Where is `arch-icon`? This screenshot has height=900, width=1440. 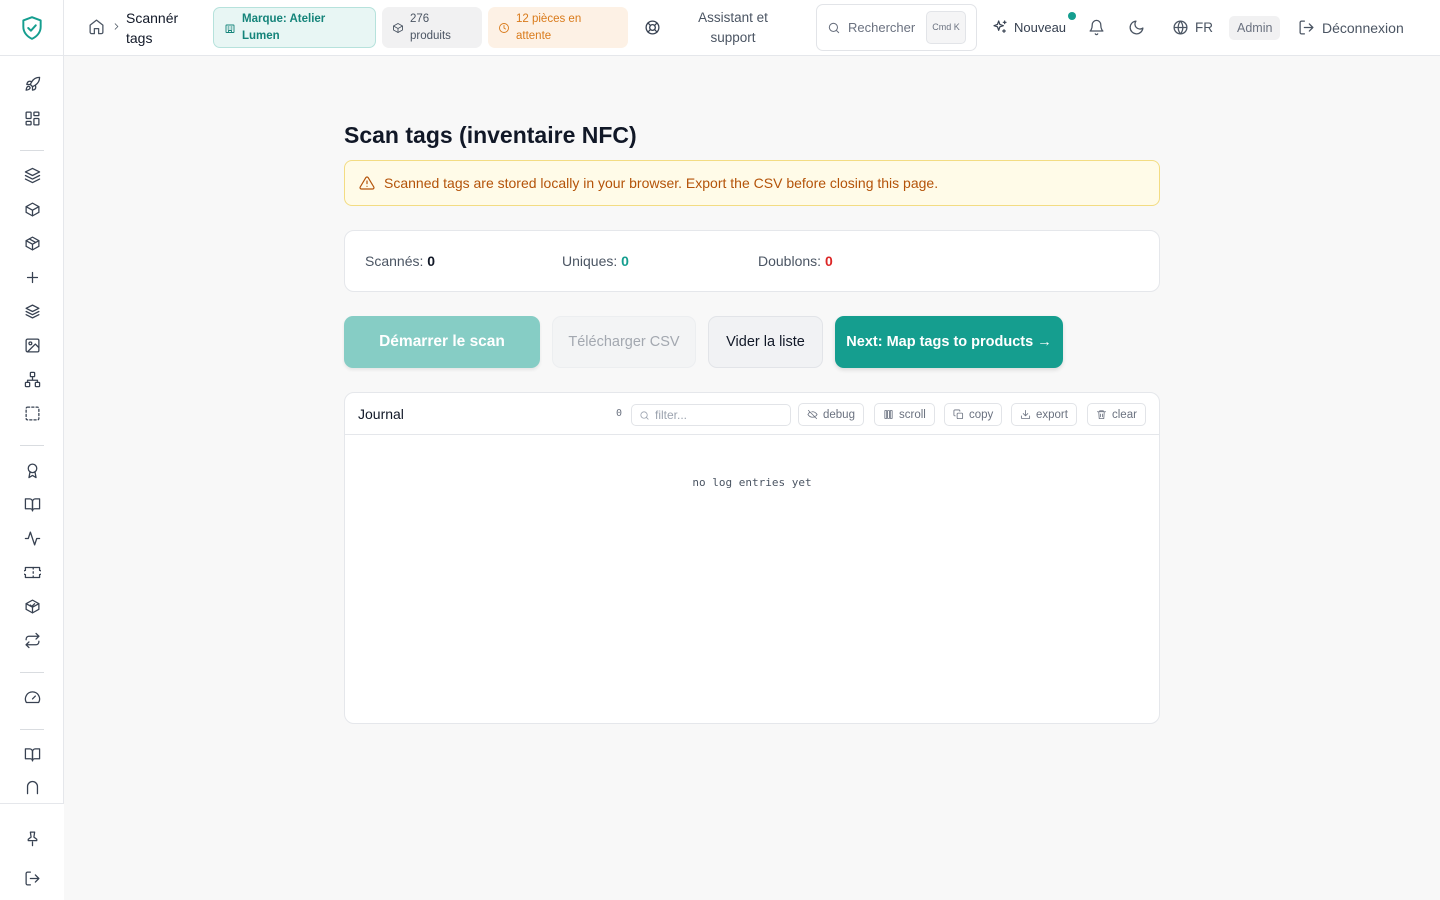
arch-icon is located at coordinates (32, 786).